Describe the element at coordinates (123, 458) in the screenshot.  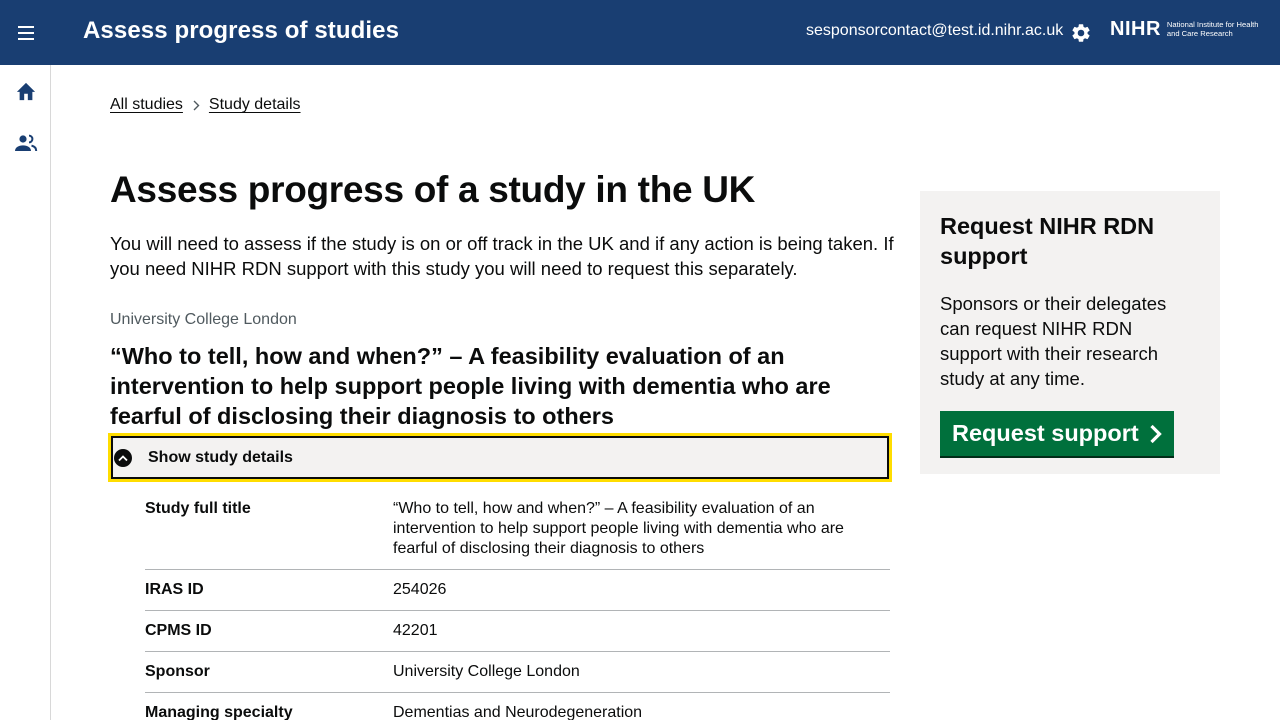
I see `chevron-up-circle-icon` at that location.